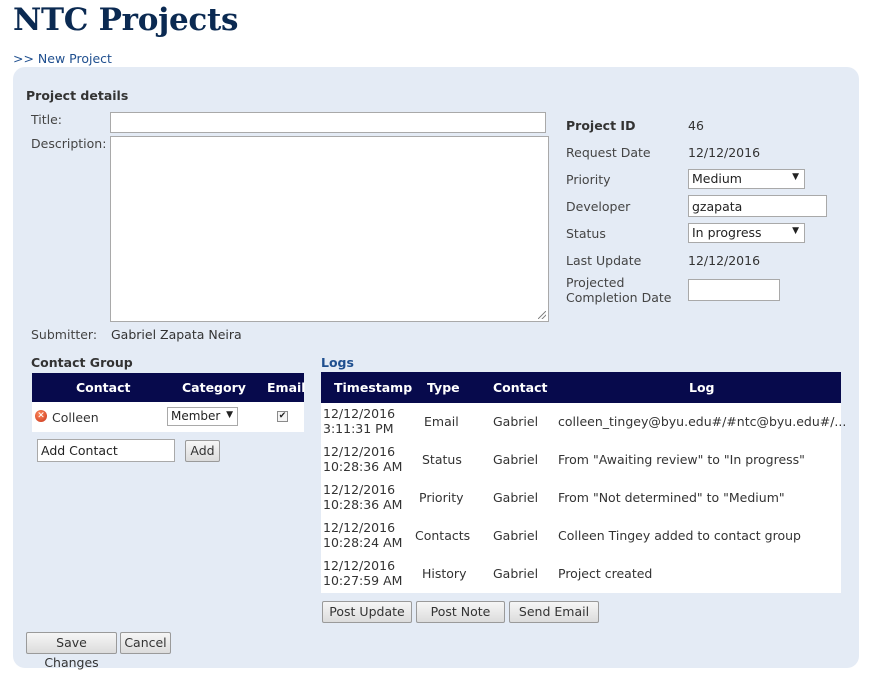 This screenshot has height=676, width=873. What do you see at coordinates (679, 535) in the screenshot?
I see `log-text: Colleen Tingey added to contact group` at bounding box center [679, 535].